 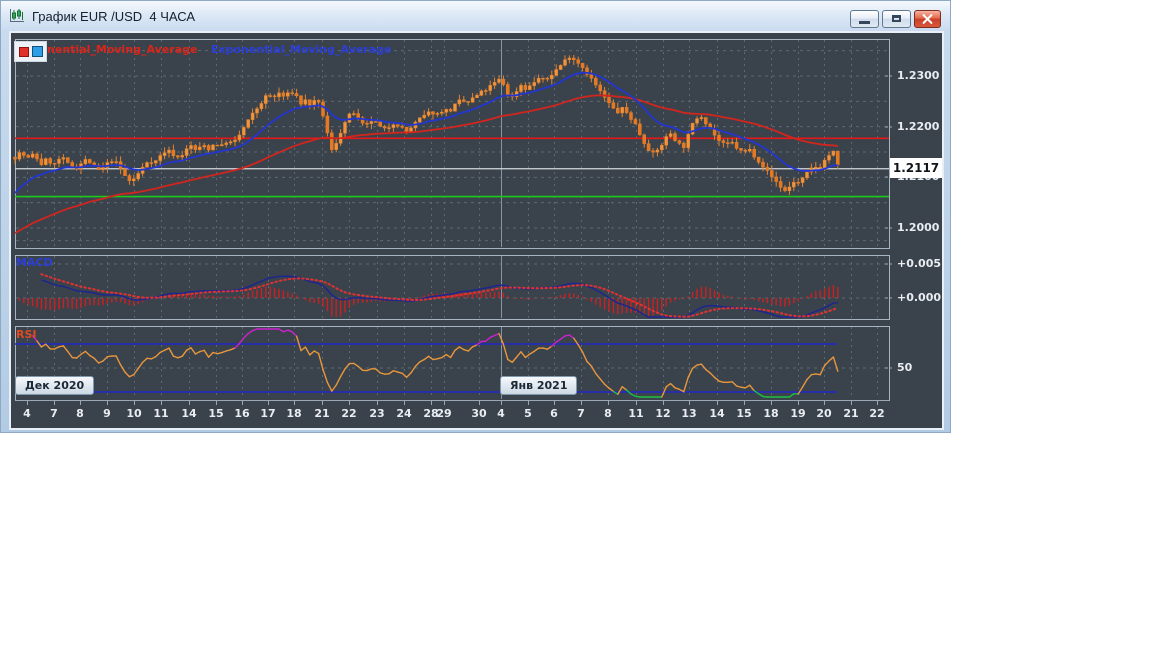 What do you see at coordinates (475, 16) in the screenshot?
I see `window-titlebar: График EUR /USD 4 ЧАСА` at bounding box center [475, 16].